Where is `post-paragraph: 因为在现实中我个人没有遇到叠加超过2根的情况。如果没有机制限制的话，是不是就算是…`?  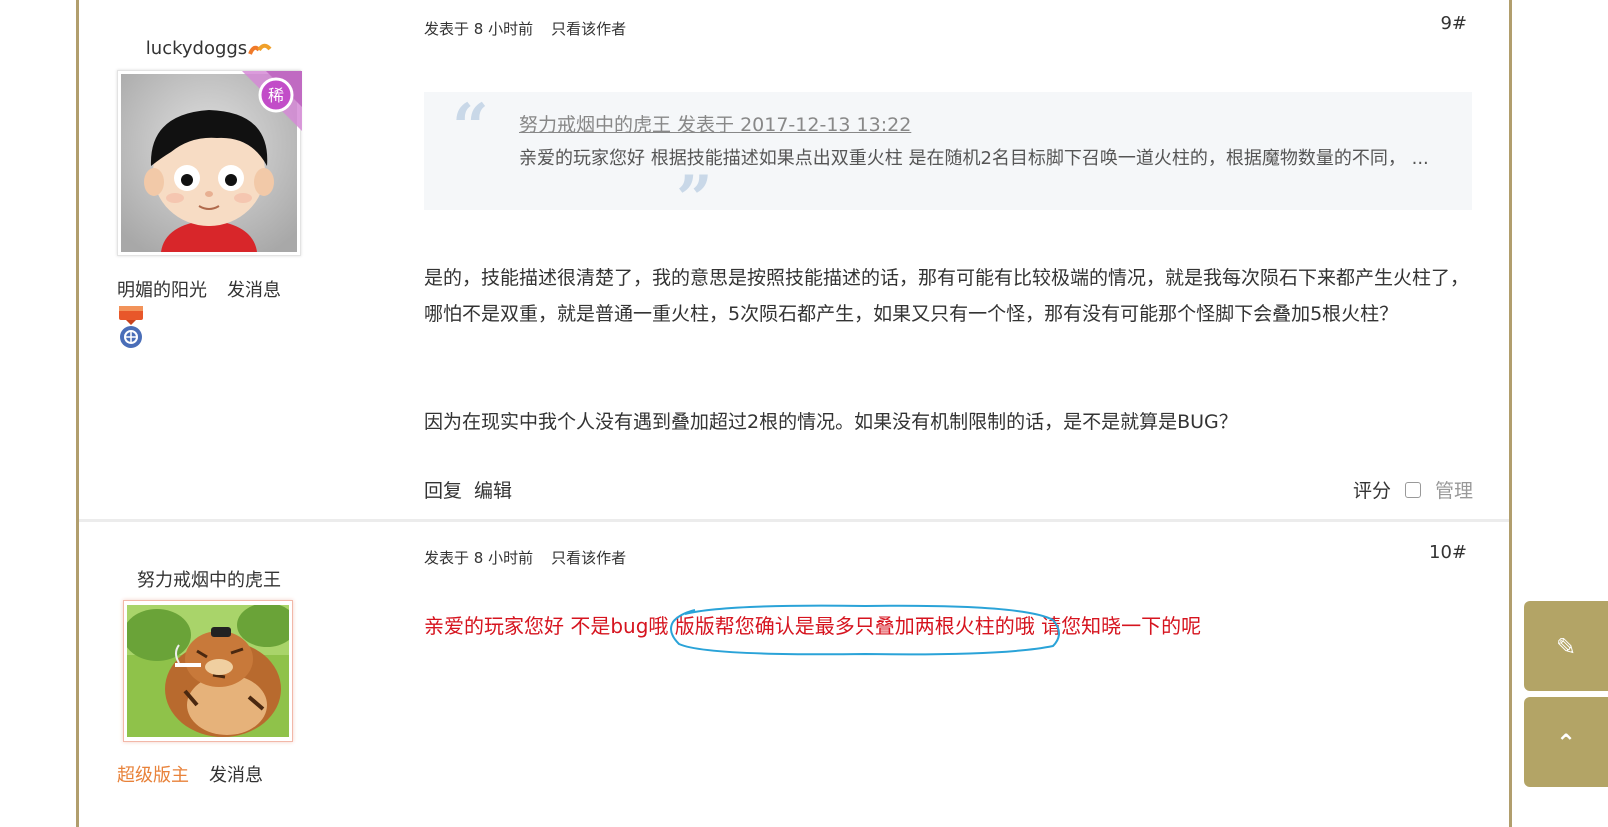 post-paragraph: 因为在现实中我个人没有遇到叠加超过2根的情况。如果没有机制限制的话，是不是就算是… is located at coordinates (831, 422).